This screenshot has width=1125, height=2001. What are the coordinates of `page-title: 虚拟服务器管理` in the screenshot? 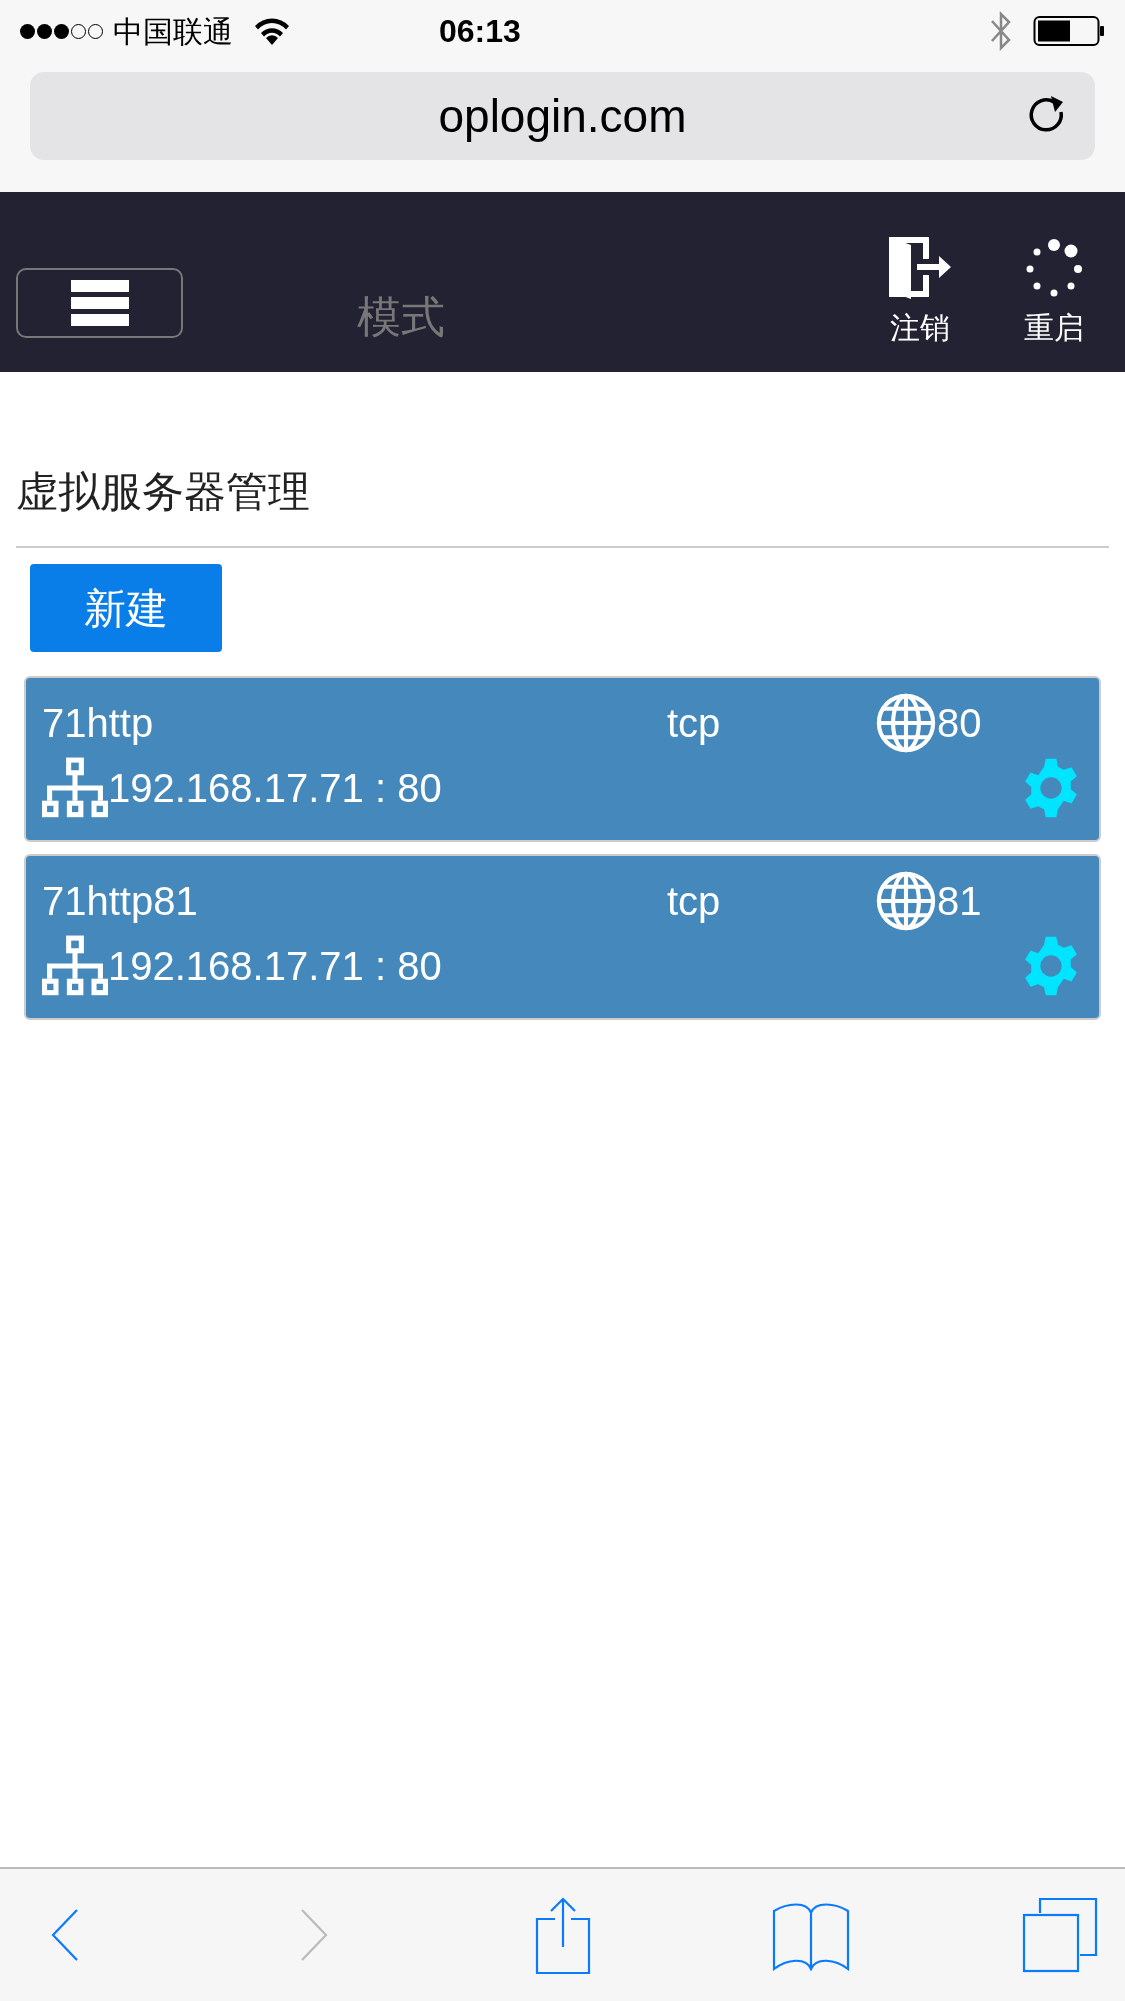 It's located at (163, 492).